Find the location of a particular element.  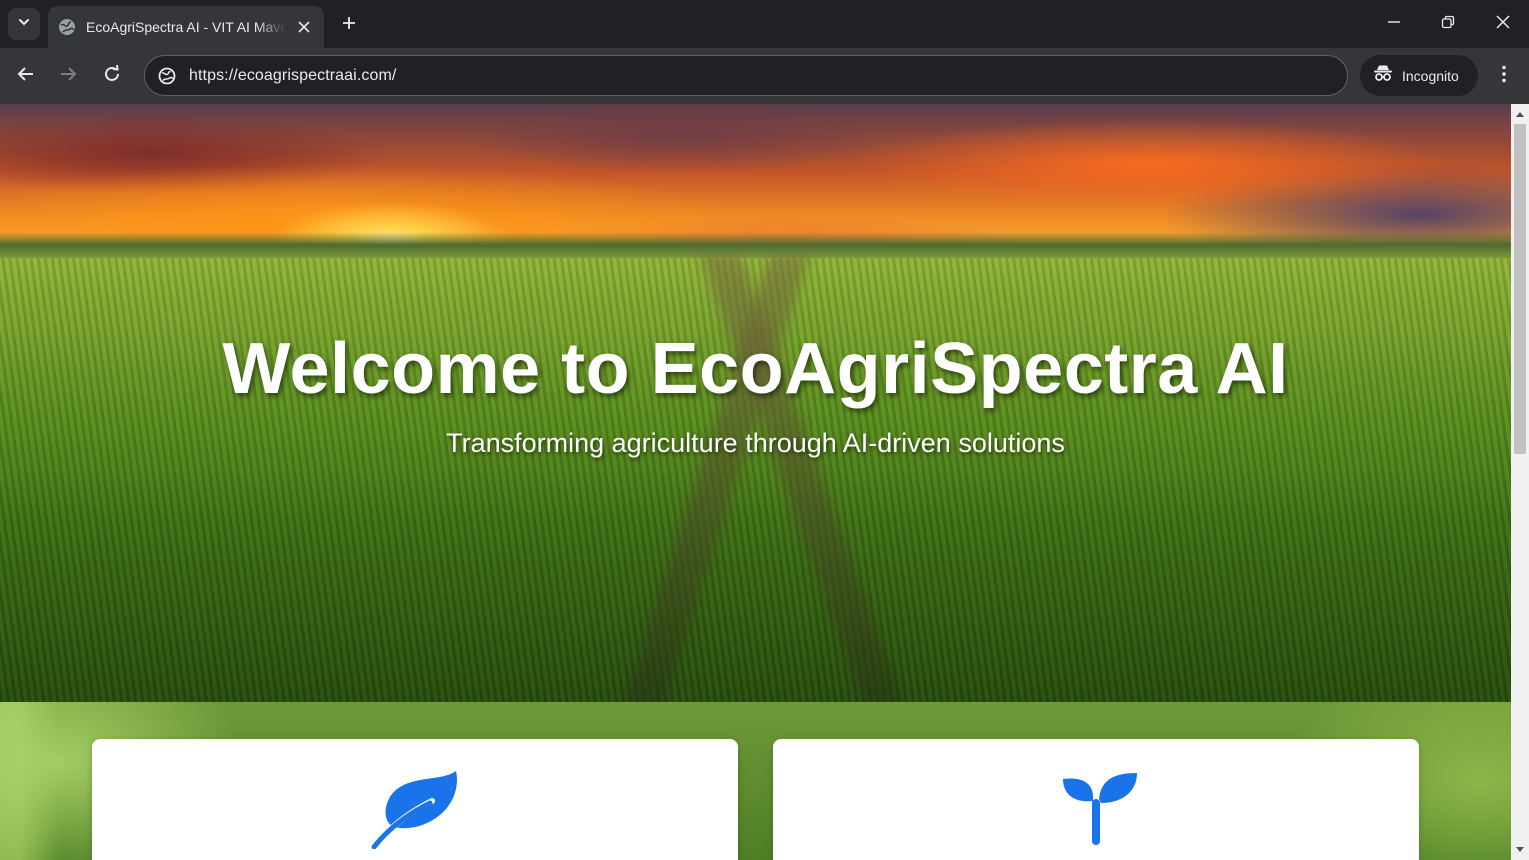

chevron-down-icon is located at coordinates (24, 24).